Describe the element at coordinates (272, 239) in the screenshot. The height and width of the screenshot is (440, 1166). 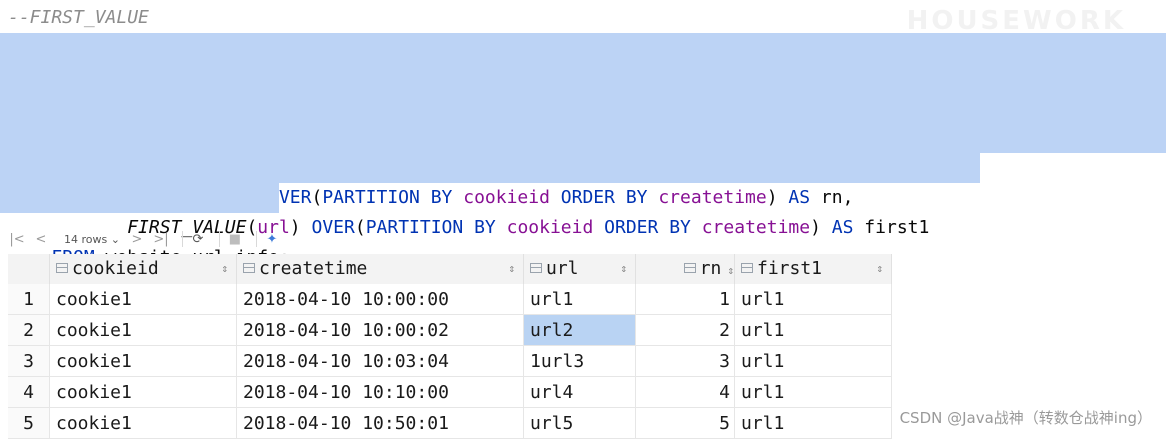
I see `pin-icon: ✦` at that location.